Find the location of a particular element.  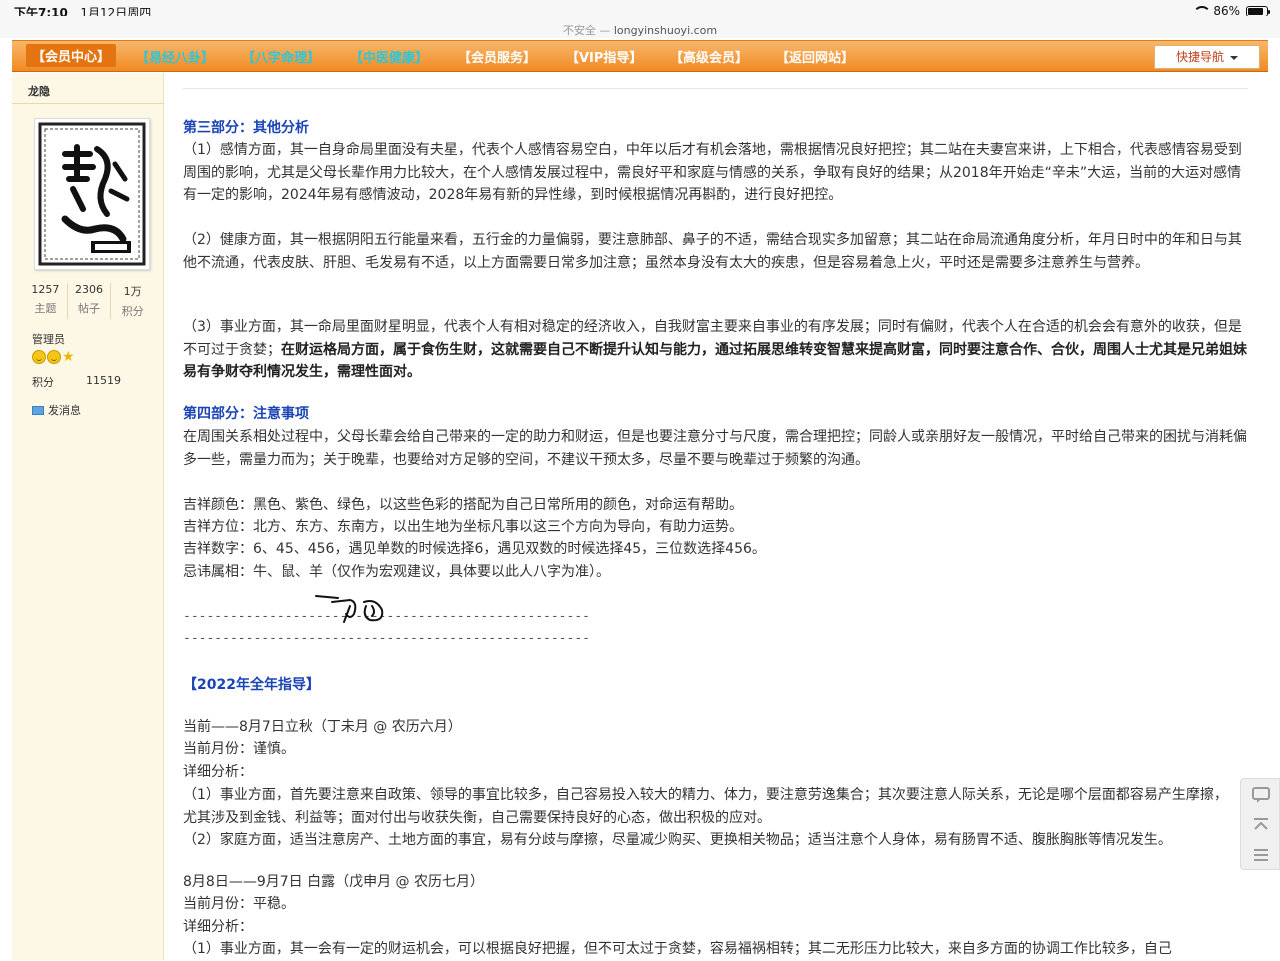

month1-fortune: 当前月份：谨慎。 is located at coordinates (239, 749).